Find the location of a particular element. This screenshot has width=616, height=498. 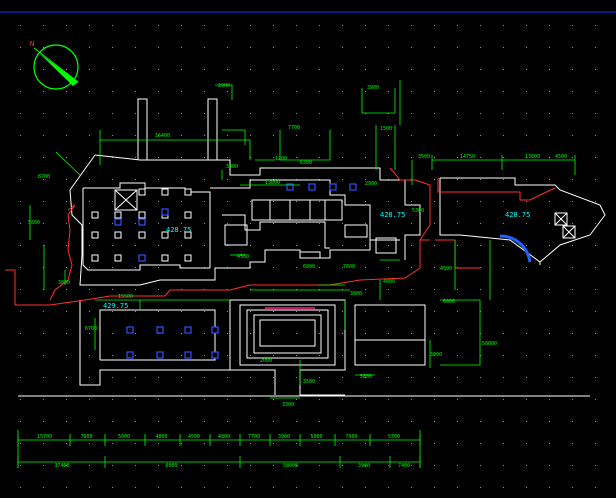

column-marker is located at coordinates (118, 258).